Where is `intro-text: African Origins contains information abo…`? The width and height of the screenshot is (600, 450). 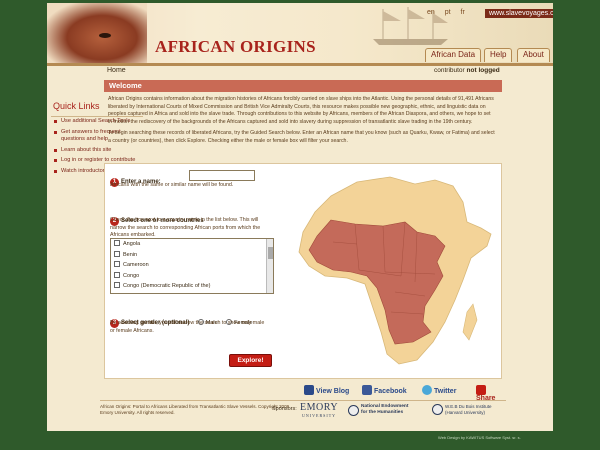
intro-text: African Origins contains information abo… is located at coordinates (302, 122).